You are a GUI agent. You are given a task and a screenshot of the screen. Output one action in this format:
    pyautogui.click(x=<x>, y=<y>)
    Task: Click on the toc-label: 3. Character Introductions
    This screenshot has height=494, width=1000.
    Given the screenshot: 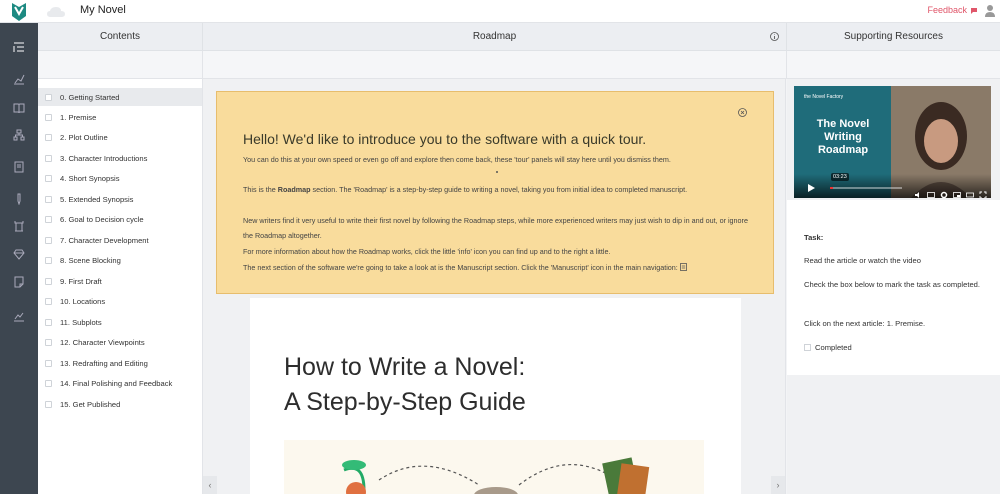 What is the action you would take?
    pyautogui.click(x=104, y=158)
    